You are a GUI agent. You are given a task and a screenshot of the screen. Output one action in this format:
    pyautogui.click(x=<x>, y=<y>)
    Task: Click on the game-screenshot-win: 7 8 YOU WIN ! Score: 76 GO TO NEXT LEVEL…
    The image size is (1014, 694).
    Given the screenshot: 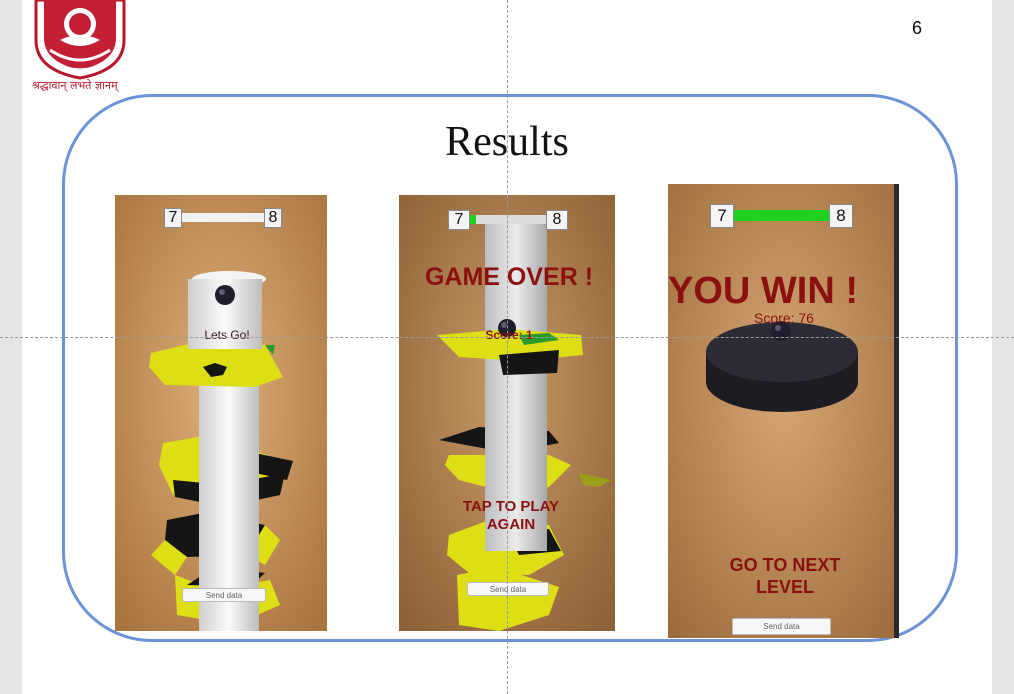 What is the action you would take?
    pyautogui.click(x=783, y=411)
    